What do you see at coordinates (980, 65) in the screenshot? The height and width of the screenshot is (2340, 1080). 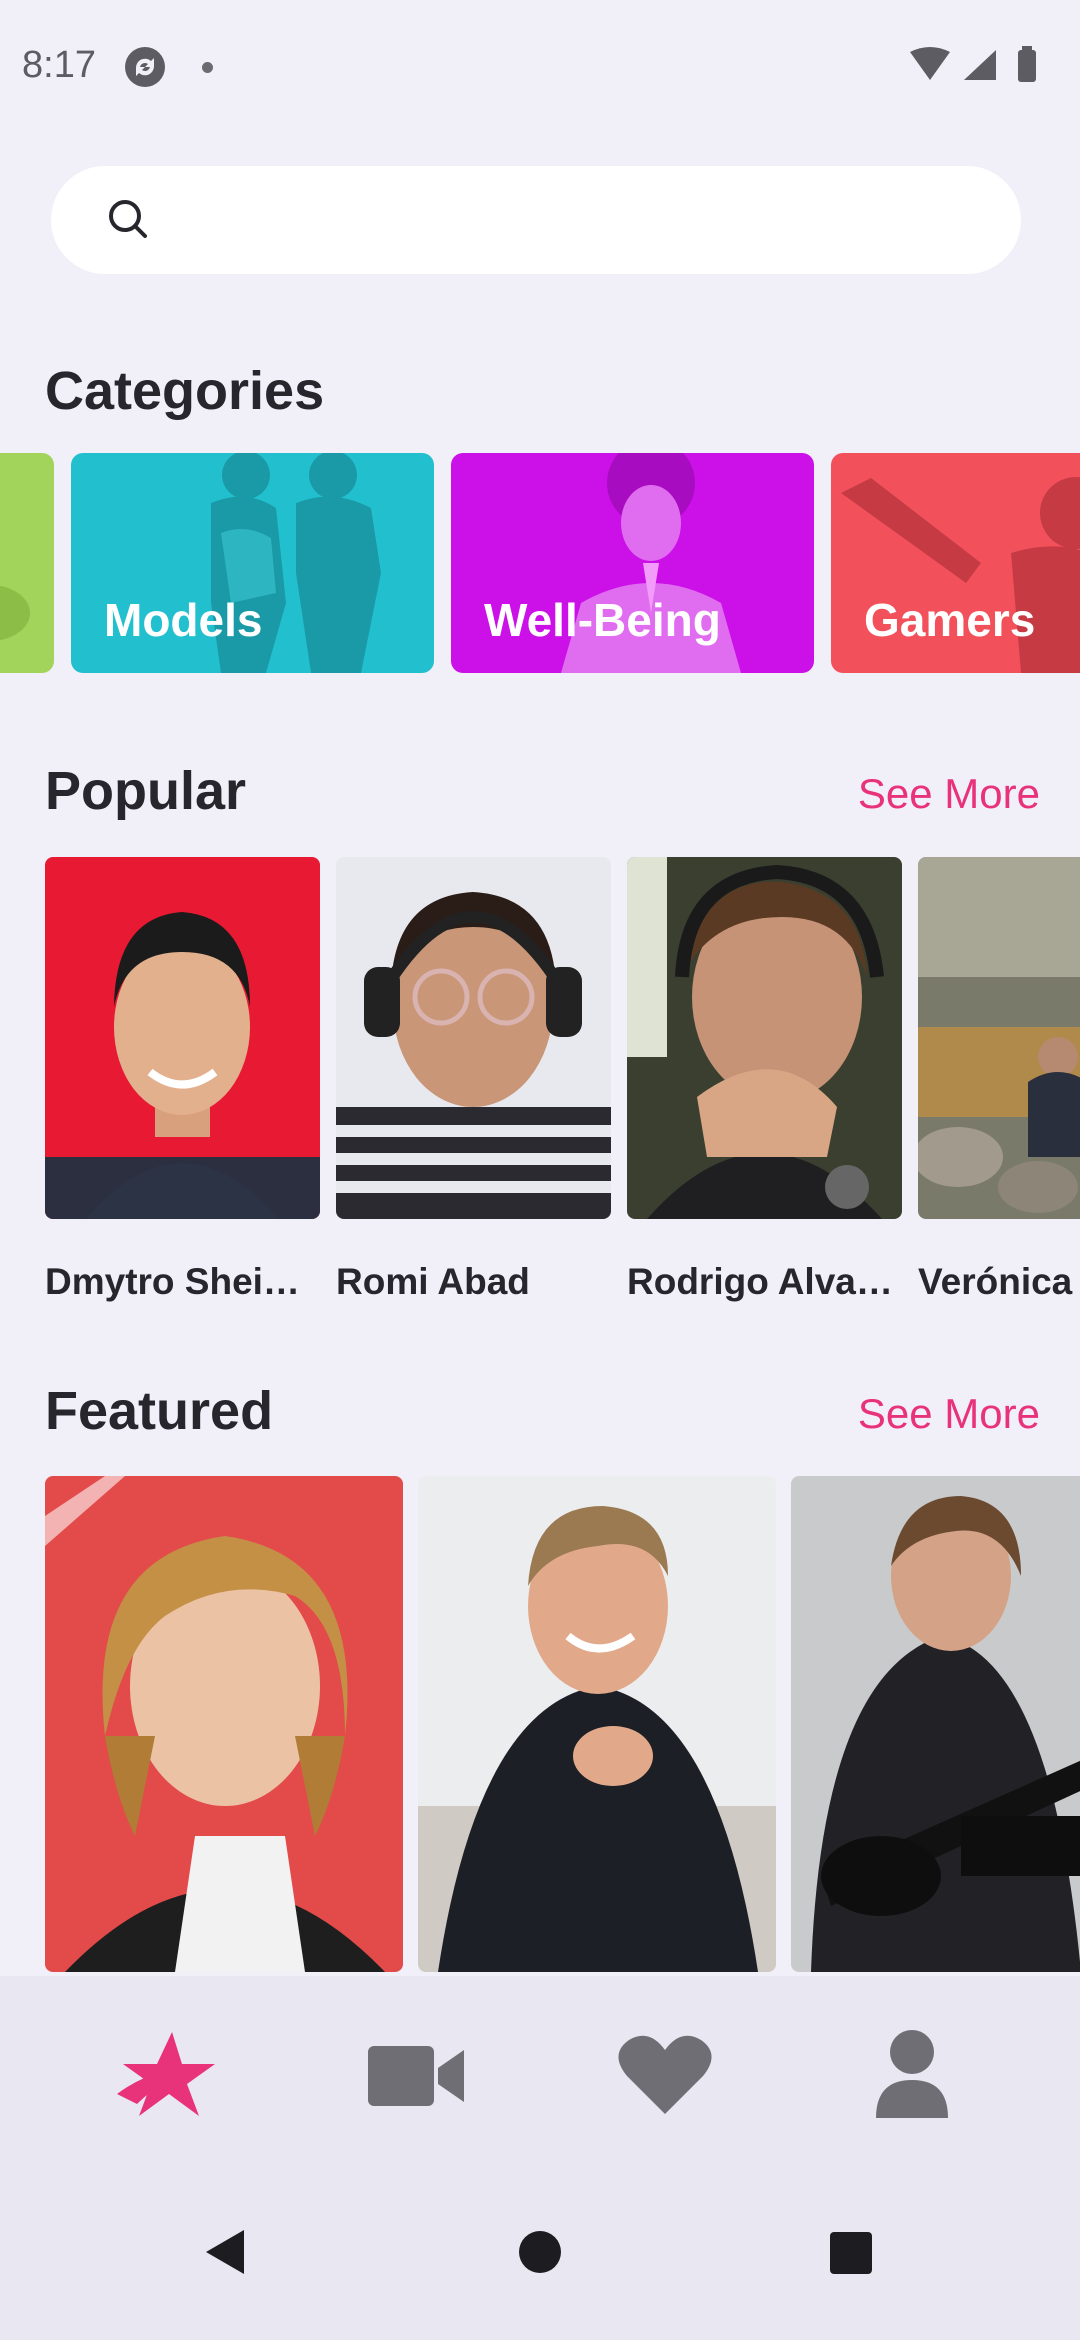 I see `signal-icon` at bounding box center [980, 65].